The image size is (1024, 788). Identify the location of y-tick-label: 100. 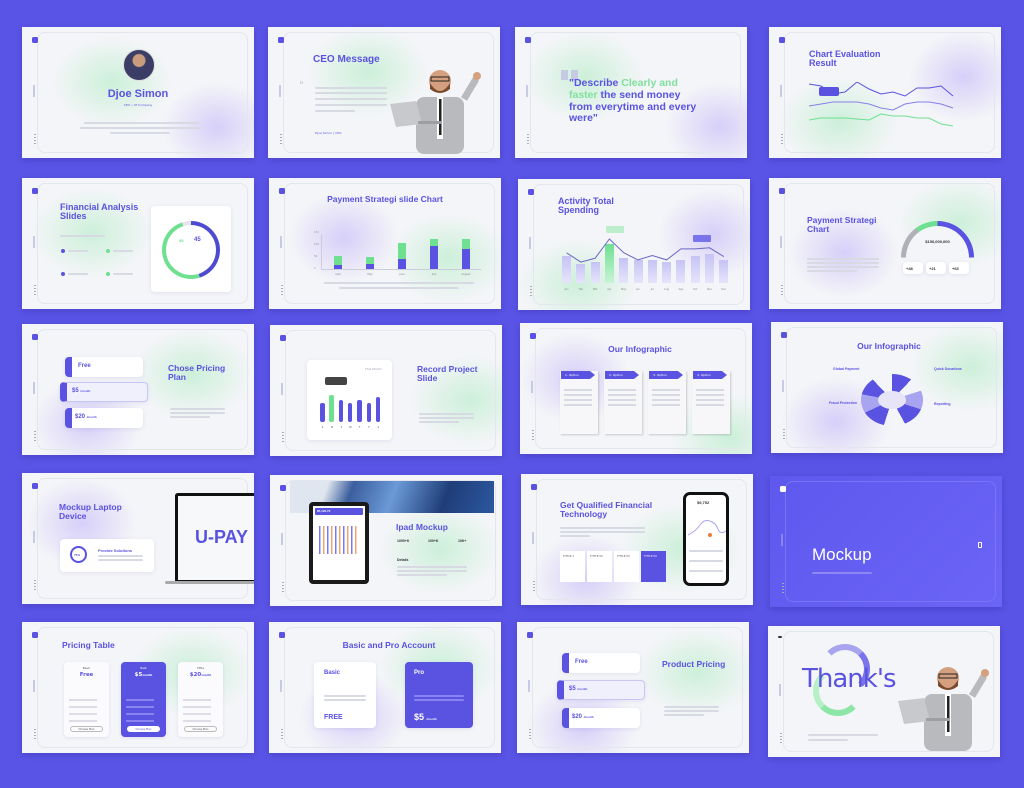
(316, 244).